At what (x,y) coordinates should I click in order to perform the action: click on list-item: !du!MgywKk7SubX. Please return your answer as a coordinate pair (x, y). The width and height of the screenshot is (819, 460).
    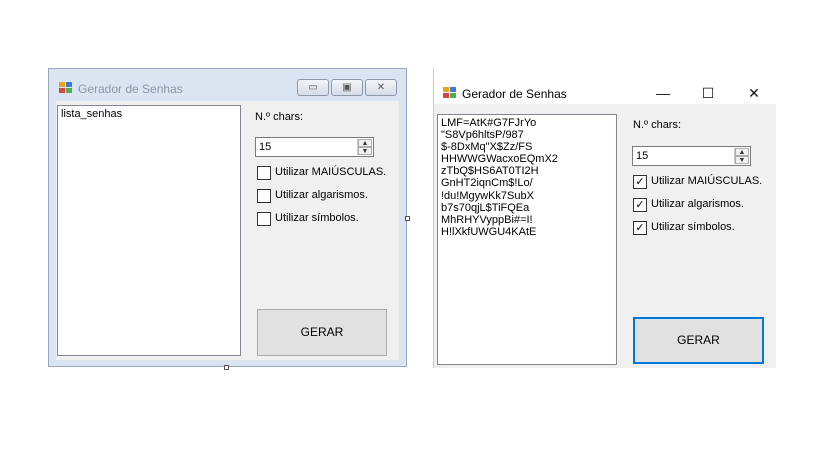
    Looking at the image, I should click on (527, 196).